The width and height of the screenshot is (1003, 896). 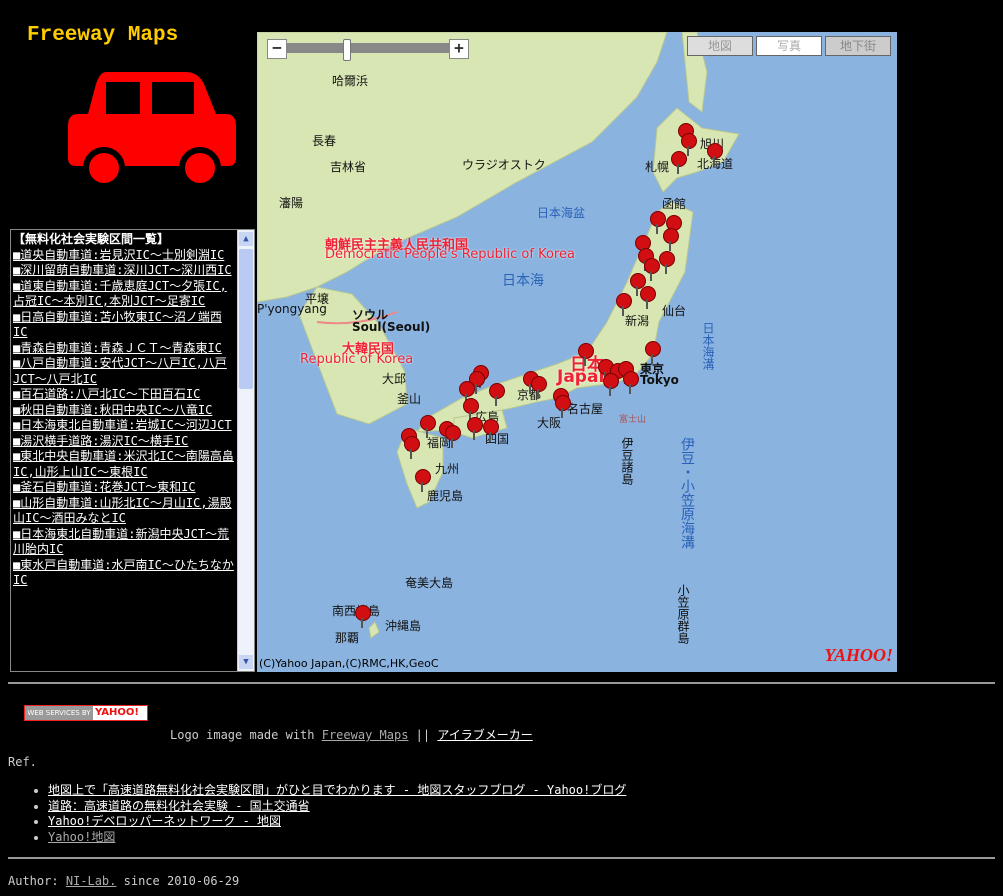 What do you see at coordinates (561, 213) in the screenshot?
I see `map-label: 日本海盆` at bounding box center [561, 213].